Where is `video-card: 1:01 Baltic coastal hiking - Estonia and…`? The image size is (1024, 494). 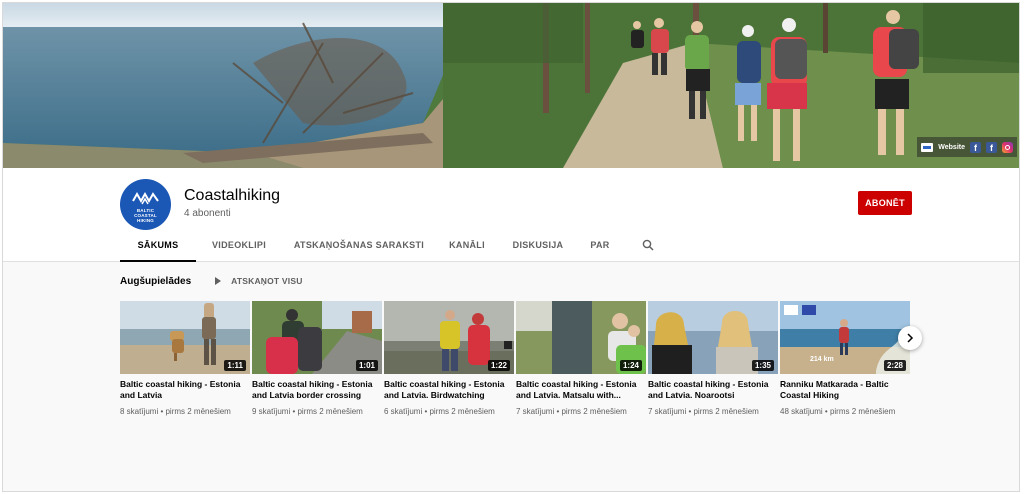
video-card: 1:01 Baltic coastal hiking - Estonia and… is located at coordinates (317, 371).